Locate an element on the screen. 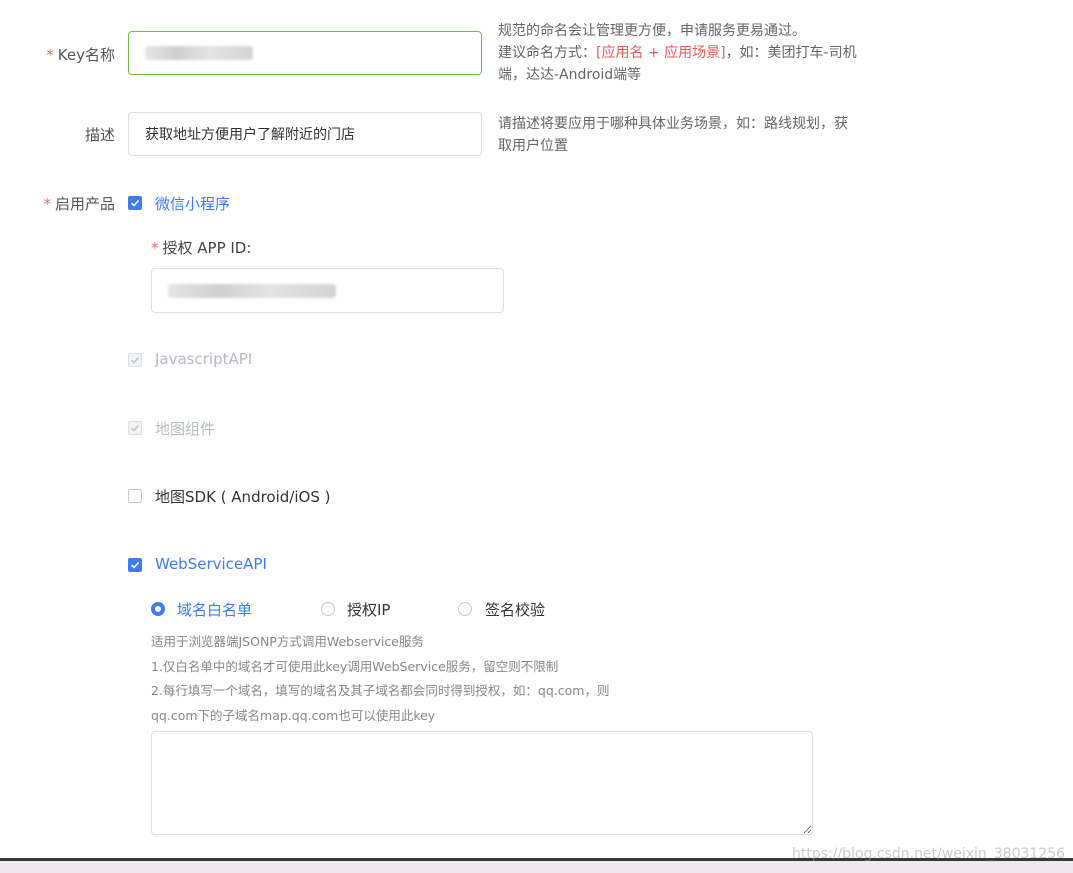 The width and height of the screenshot is (1073, 873). description-input: 获取地址方便用户了解附近的门店 is located at coordinates (305, 134).